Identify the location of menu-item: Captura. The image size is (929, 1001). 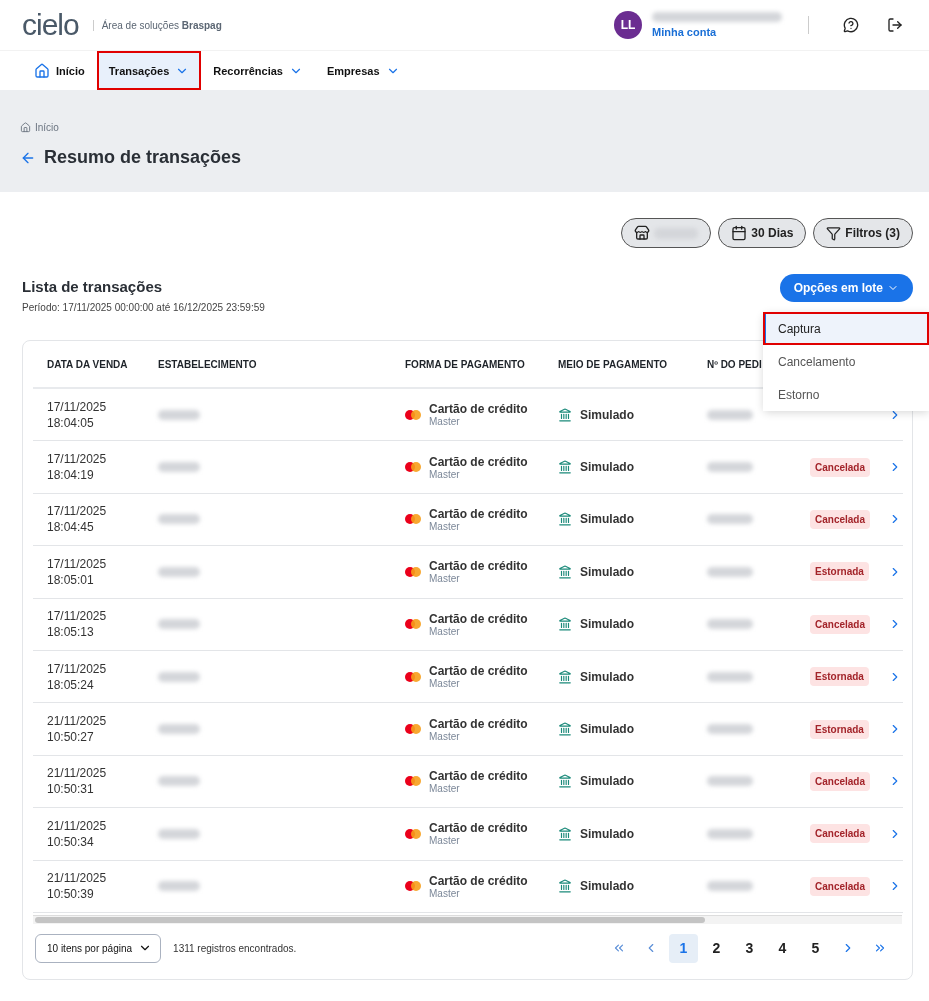
(846, 328).